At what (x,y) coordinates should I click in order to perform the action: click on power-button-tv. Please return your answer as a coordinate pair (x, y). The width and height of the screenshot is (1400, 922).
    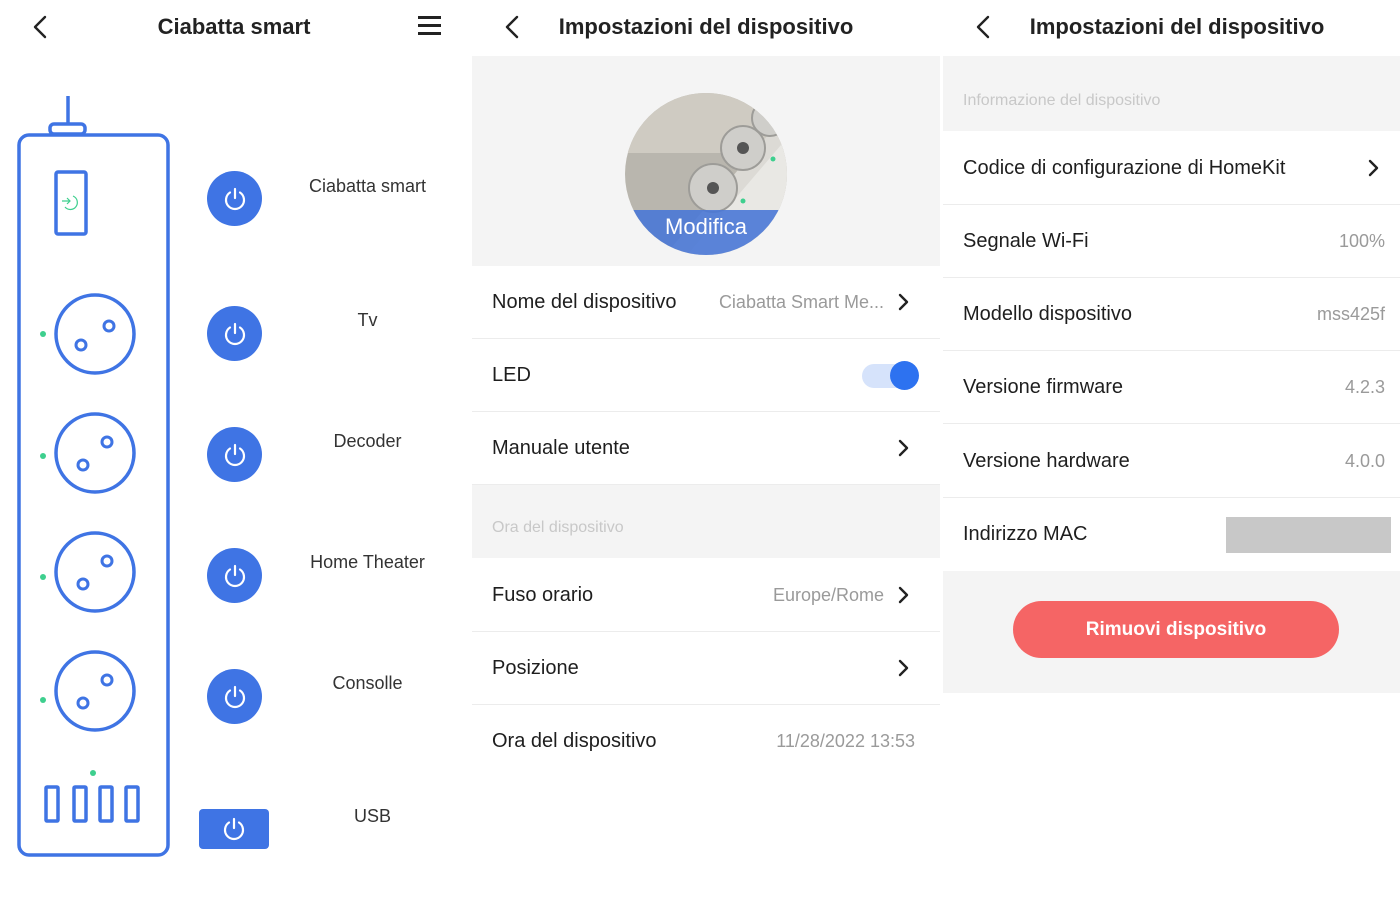
    Looking at the image, I should click on (234, 333).